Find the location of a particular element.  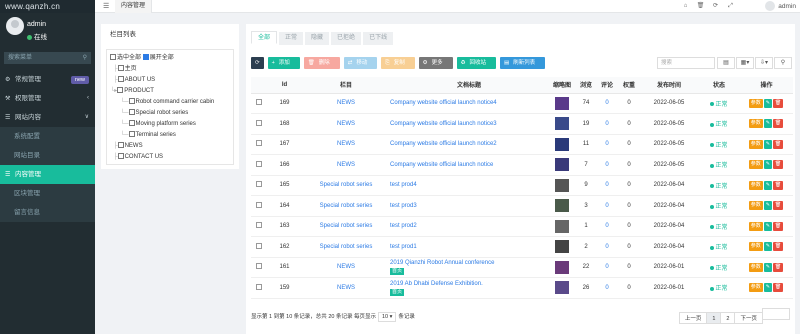

select-all-checkbox is located at coordinates (113, 57).